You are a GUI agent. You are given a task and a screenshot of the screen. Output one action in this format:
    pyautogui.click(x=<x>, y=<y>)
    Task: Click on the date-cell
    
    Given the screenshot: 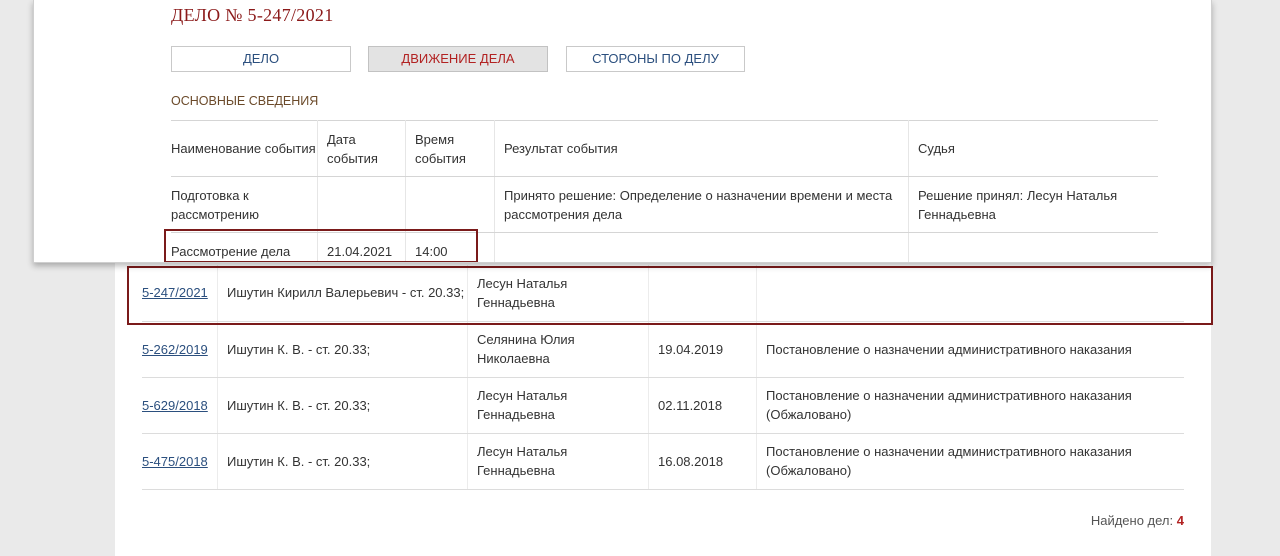 What is the action you would take?
    pyautogui.click(x=702, y=293)
    